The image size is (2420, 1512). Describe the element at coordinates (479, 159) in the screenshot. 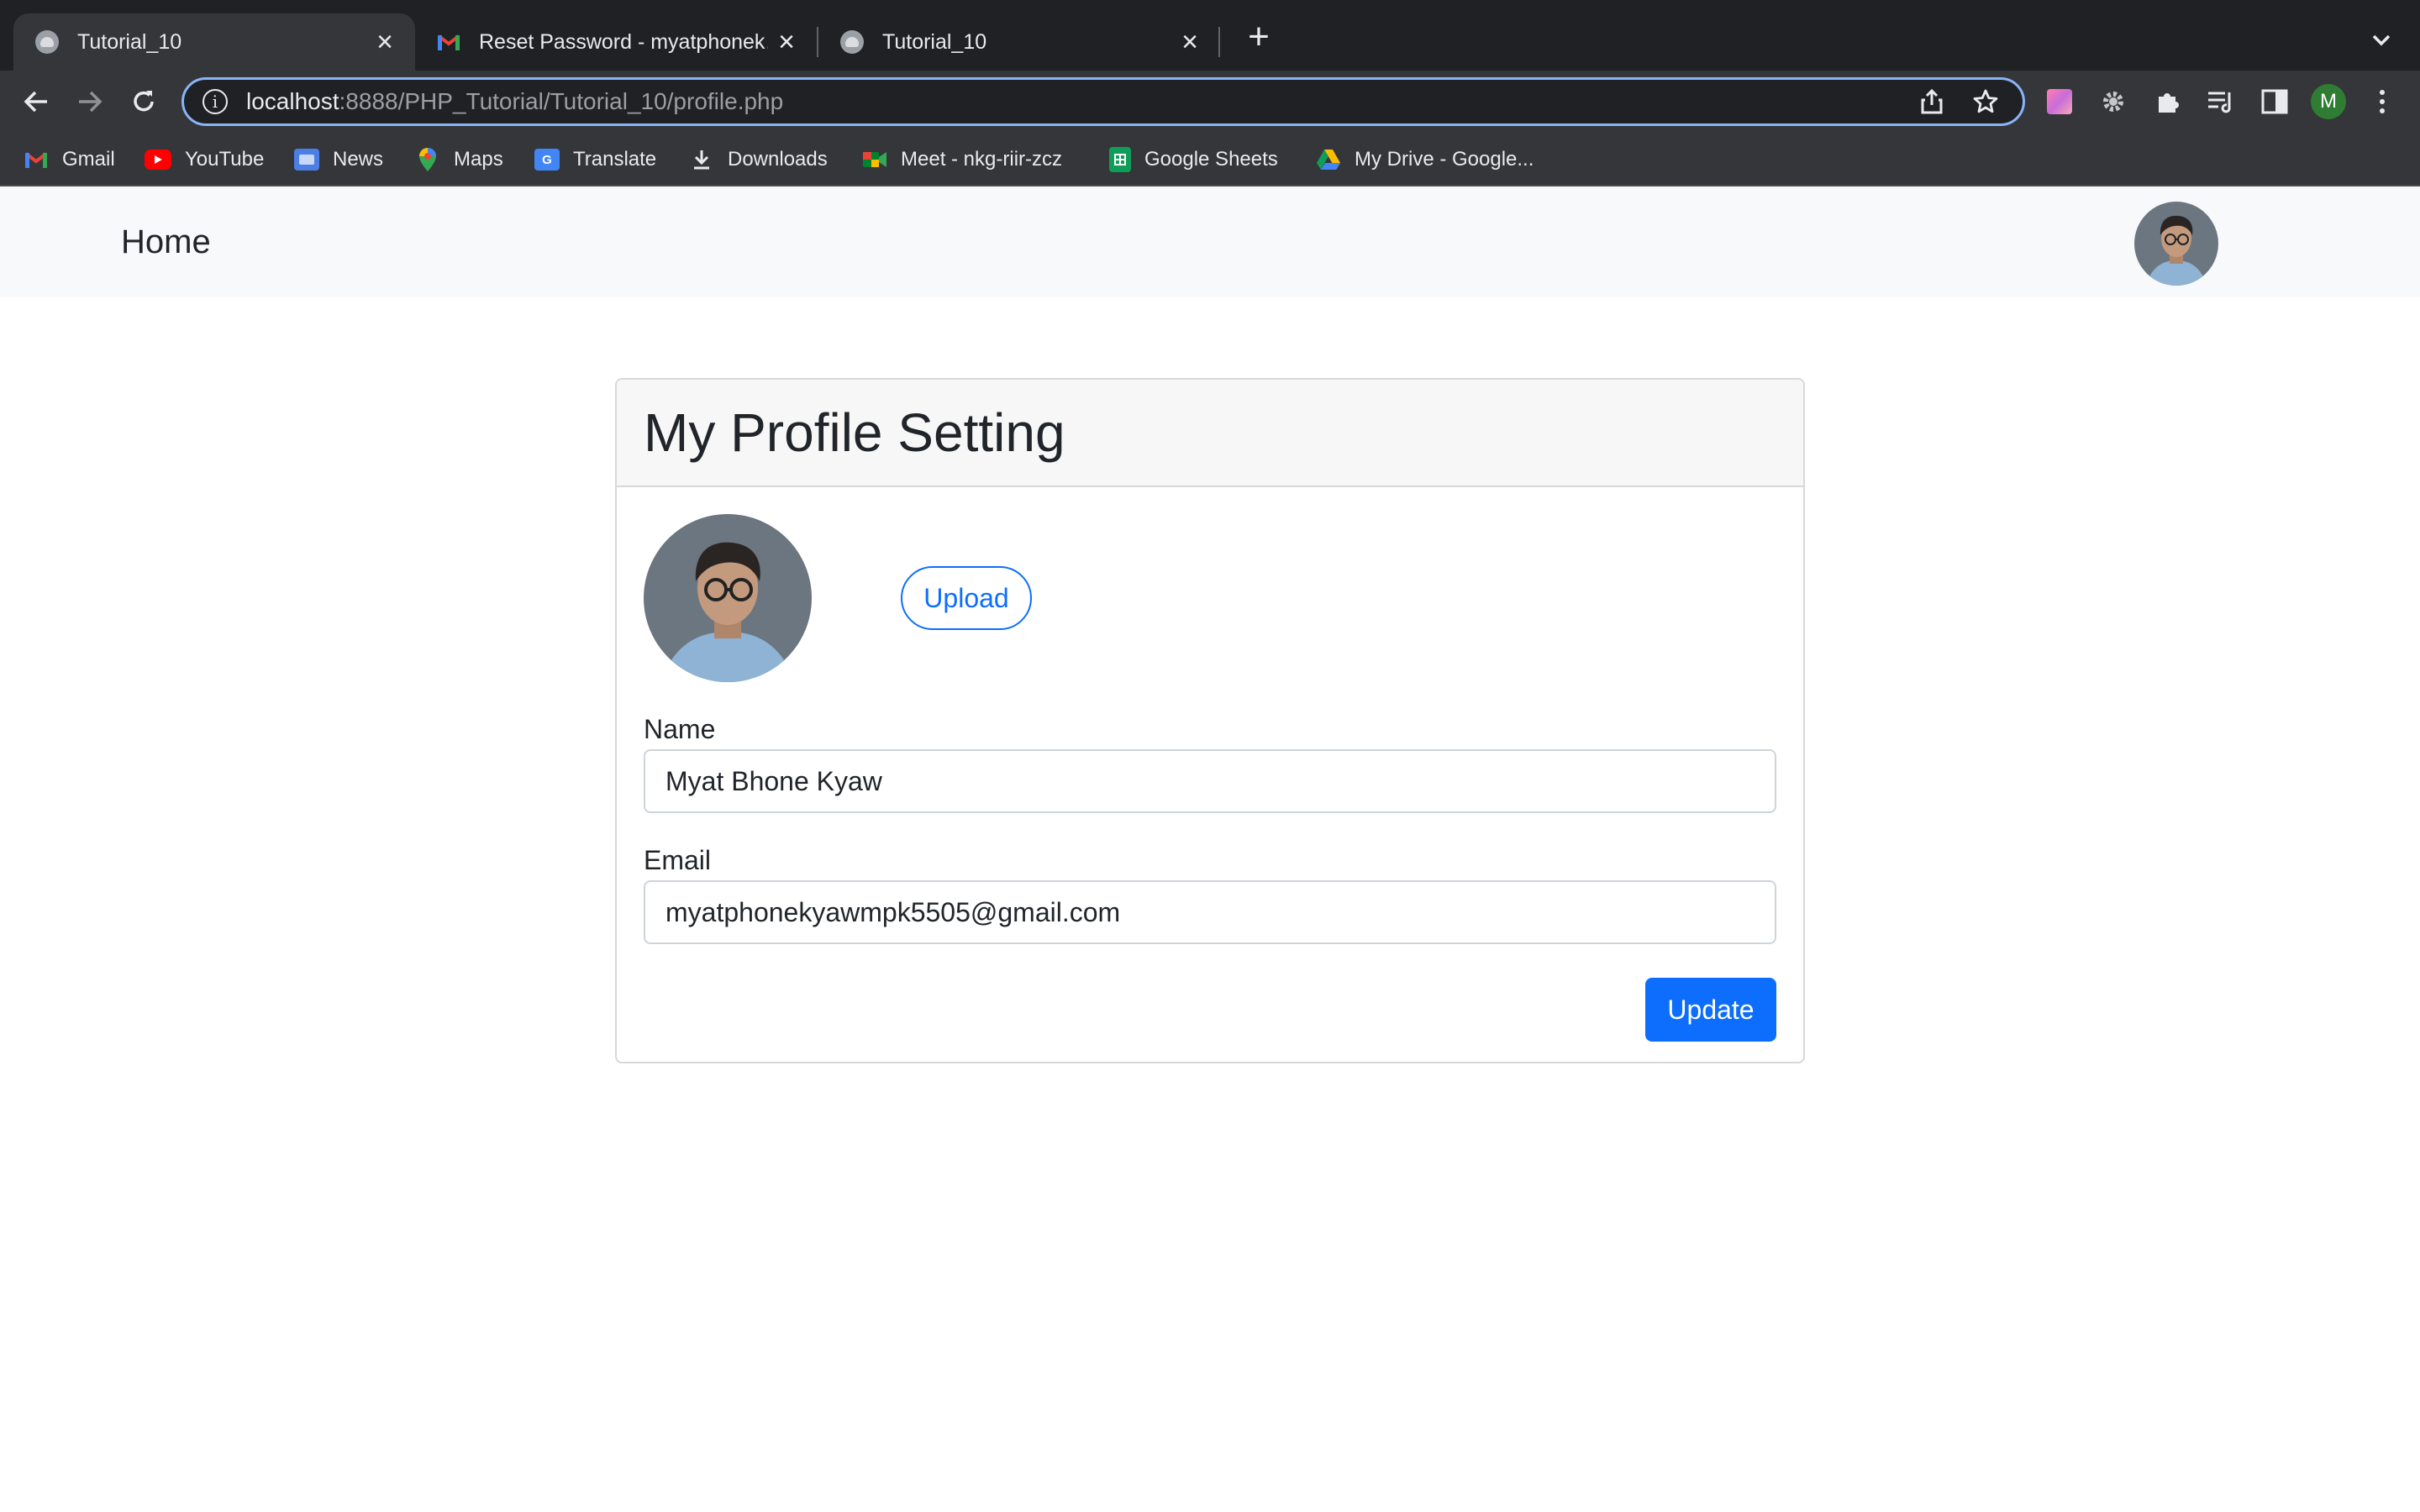

I see `bookmark-label: Maps` at that location.